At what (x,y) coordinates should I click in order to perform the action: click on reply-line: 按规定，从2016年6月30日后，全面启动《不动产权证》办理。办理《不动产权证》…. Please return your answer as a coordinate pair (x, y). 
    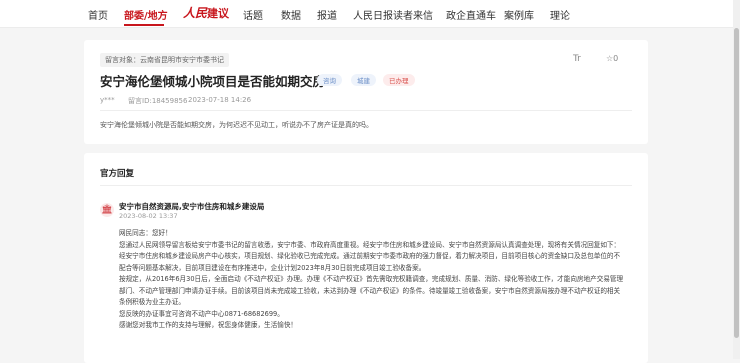
    Looking at the image, I should click on (371, 279).